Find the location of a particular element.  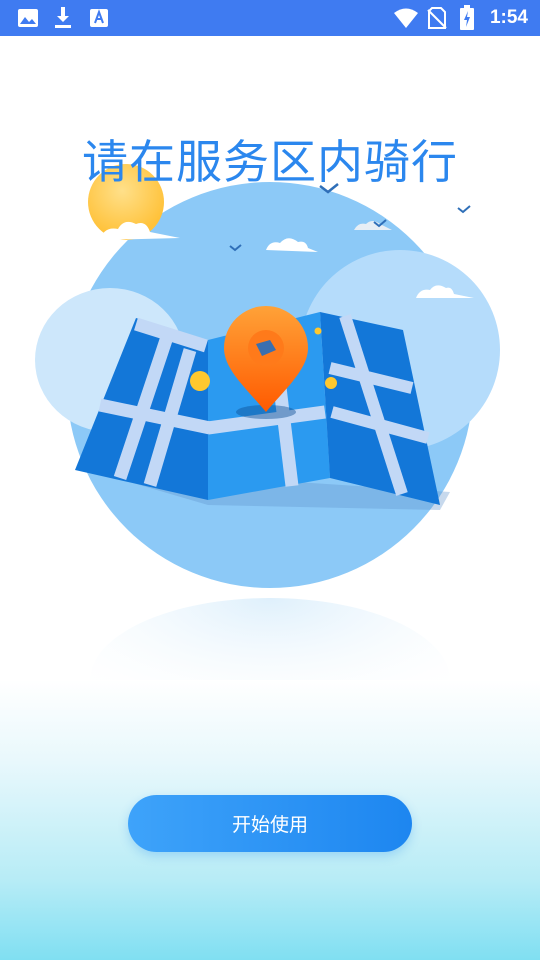

image-icon is located at coordinates (28, 18).